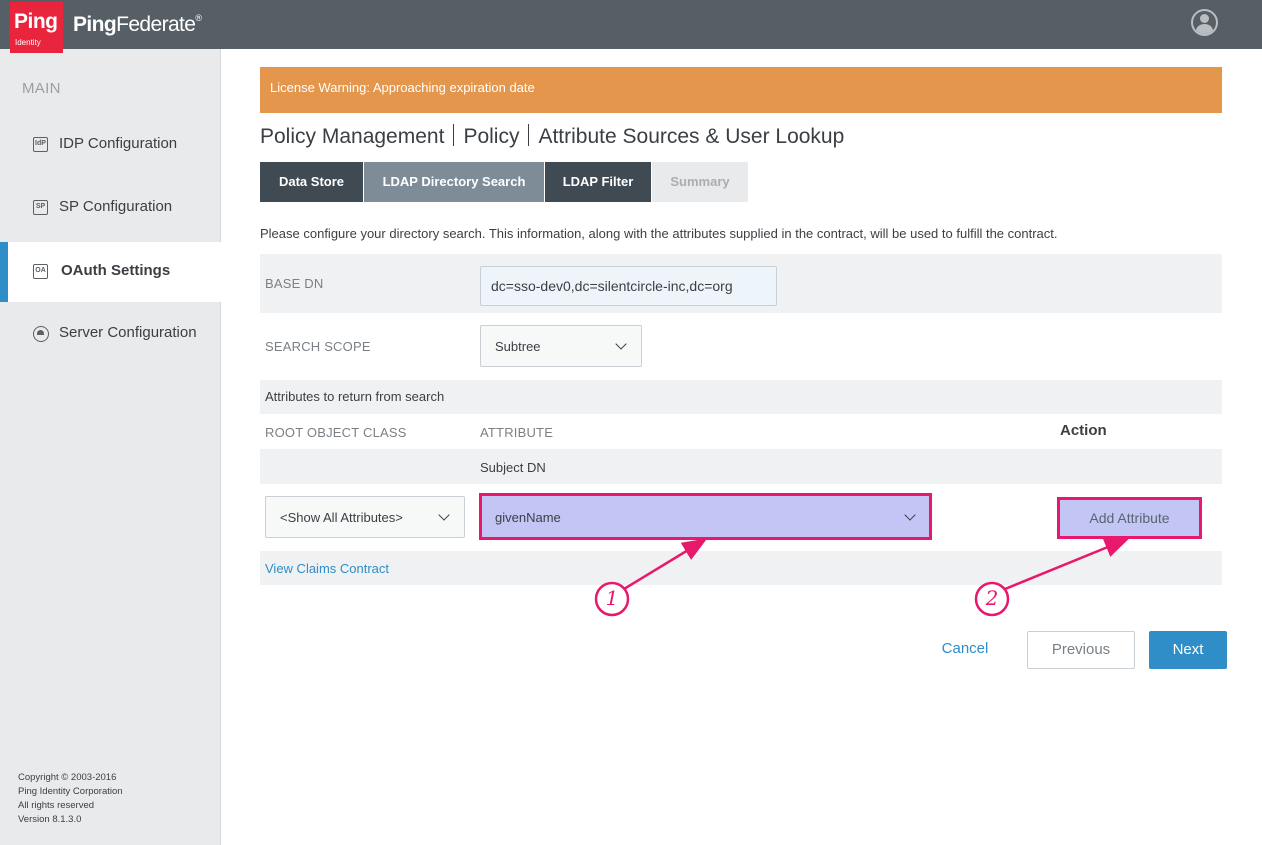 The height and width of the screenshot is (845, 1262). I want to click on active-indicator, so click(4, 272).